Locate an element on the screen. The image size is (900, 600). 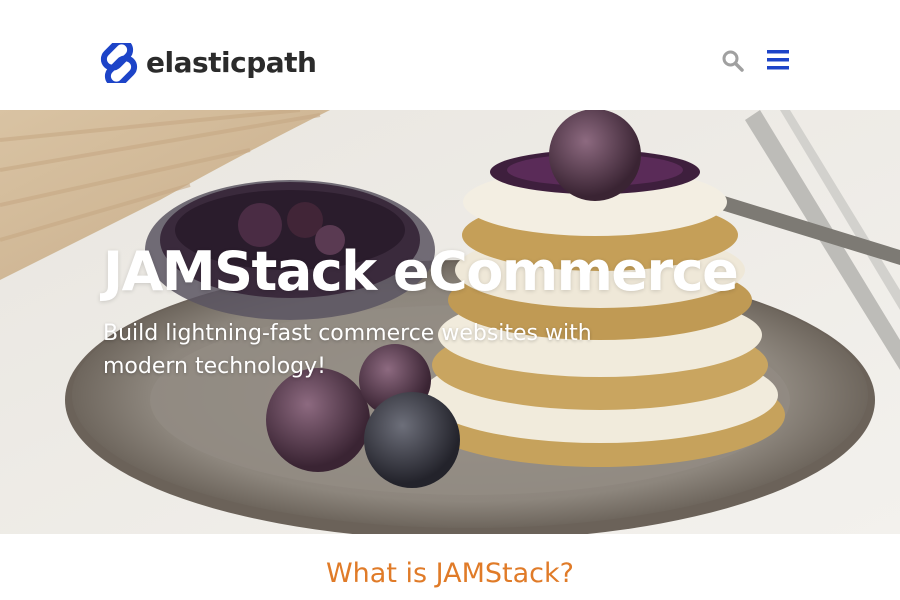
menu-button is located at coordinates (778, 60).